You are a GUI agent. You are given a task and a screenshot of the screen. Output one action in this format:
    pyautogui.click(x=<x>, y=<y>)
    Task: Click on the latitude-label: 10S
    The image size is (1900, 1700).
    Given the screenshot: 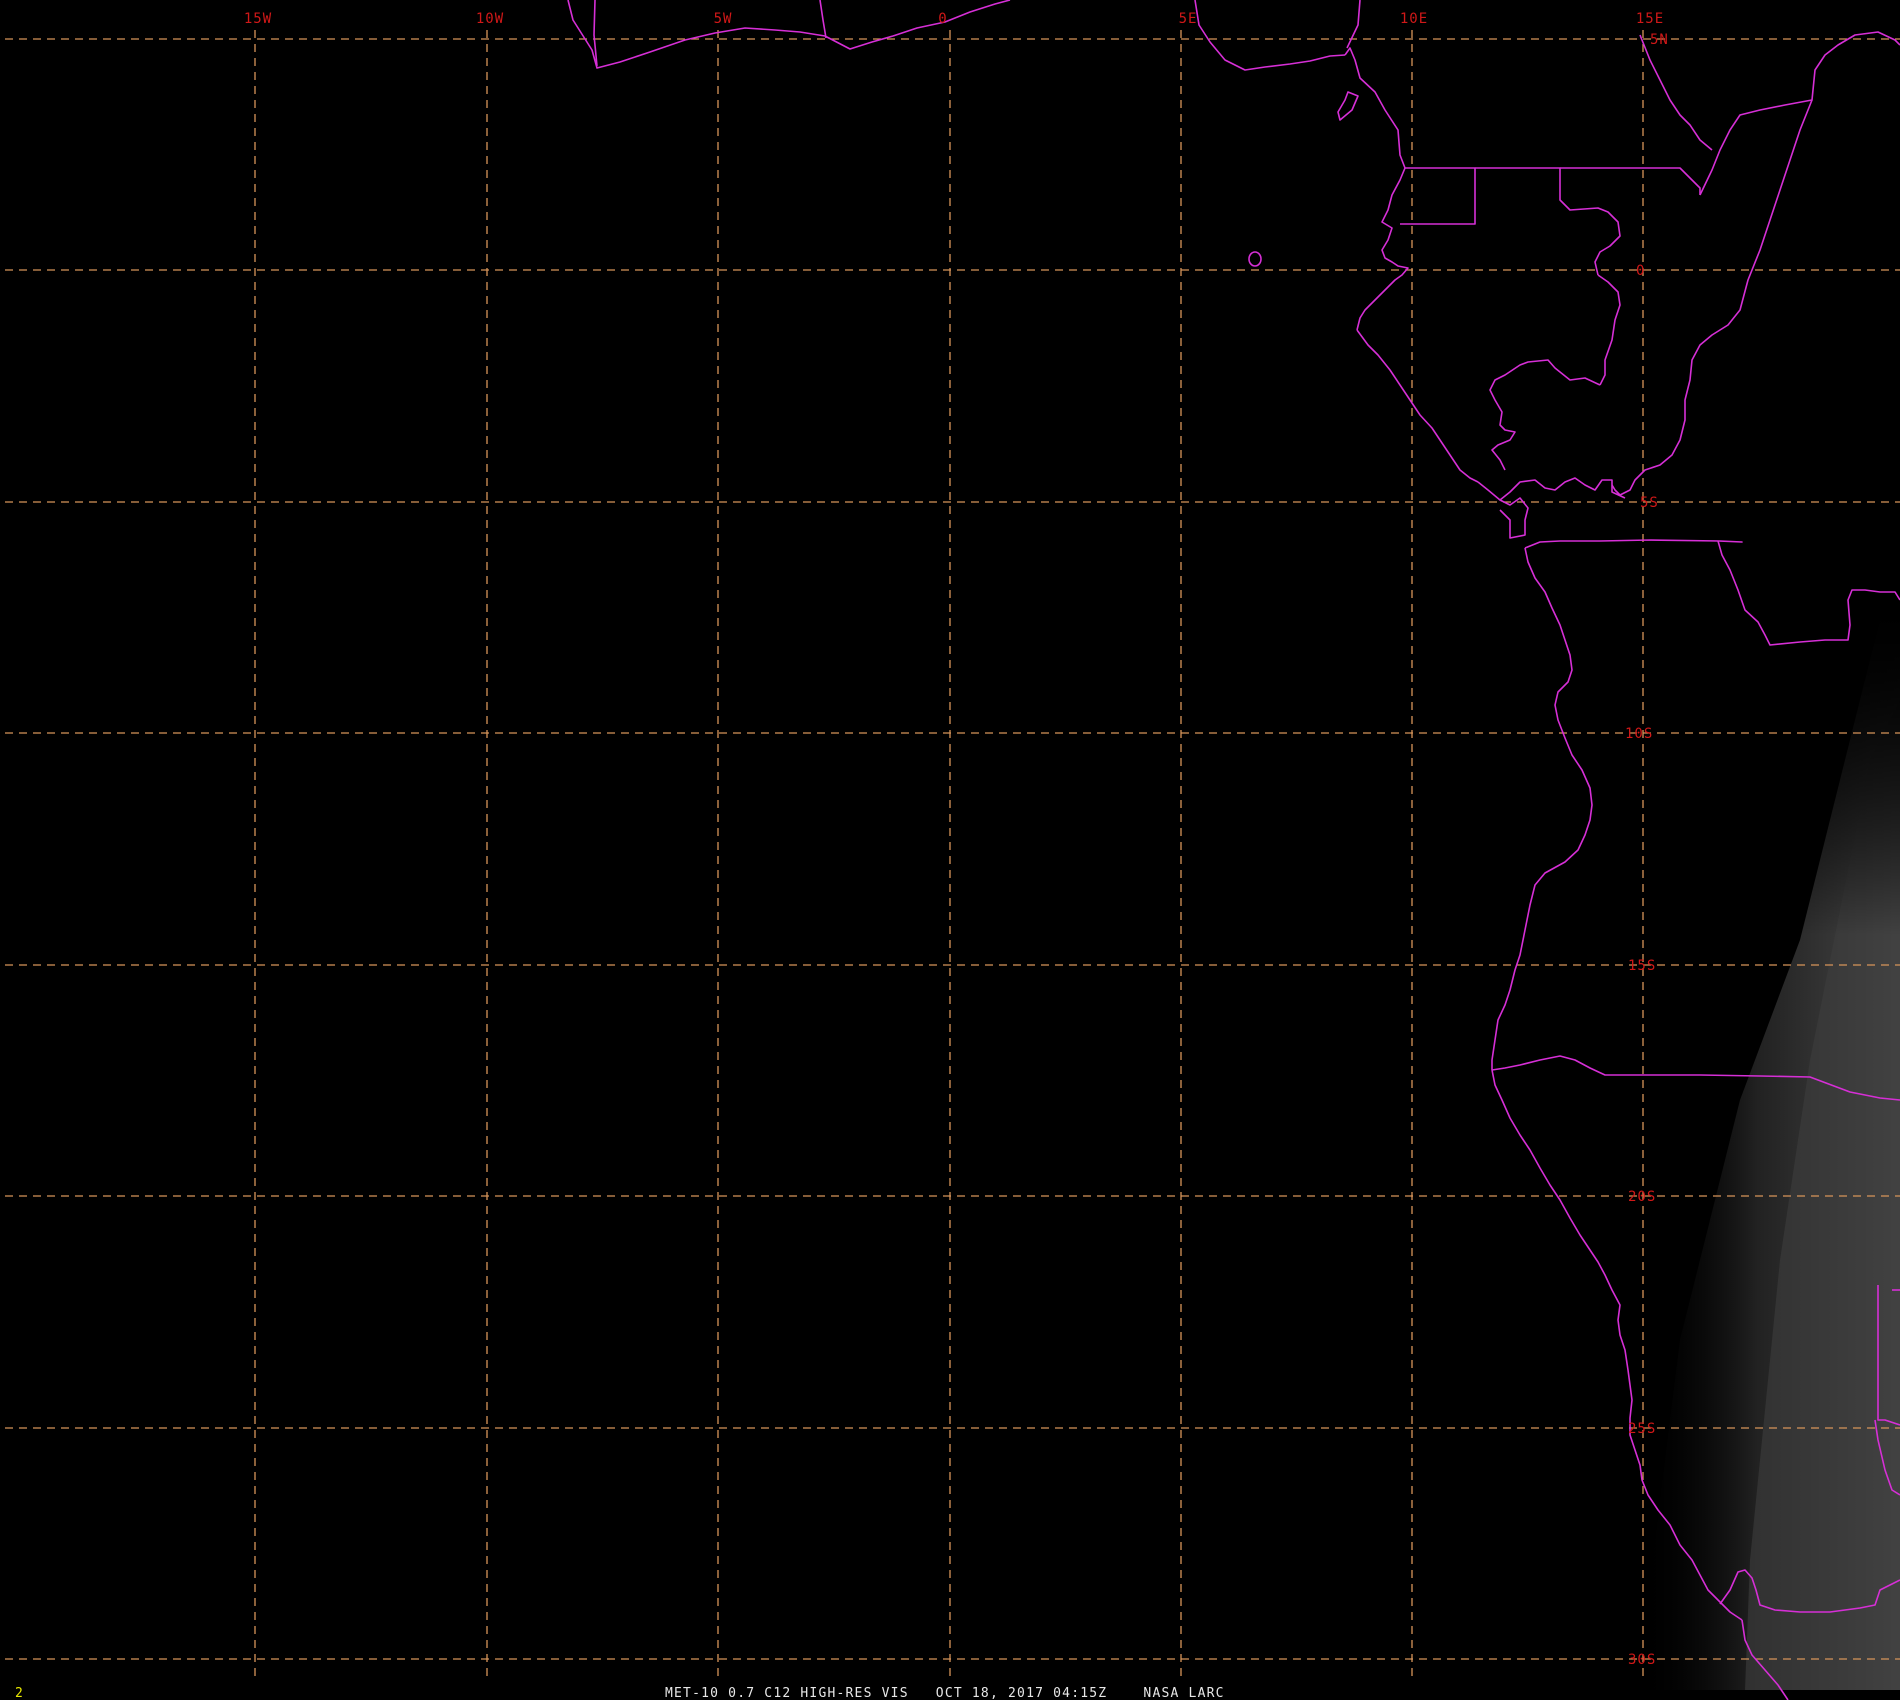 What is the action you would take?
    pyautogui.click(x=1639, y=734)
    